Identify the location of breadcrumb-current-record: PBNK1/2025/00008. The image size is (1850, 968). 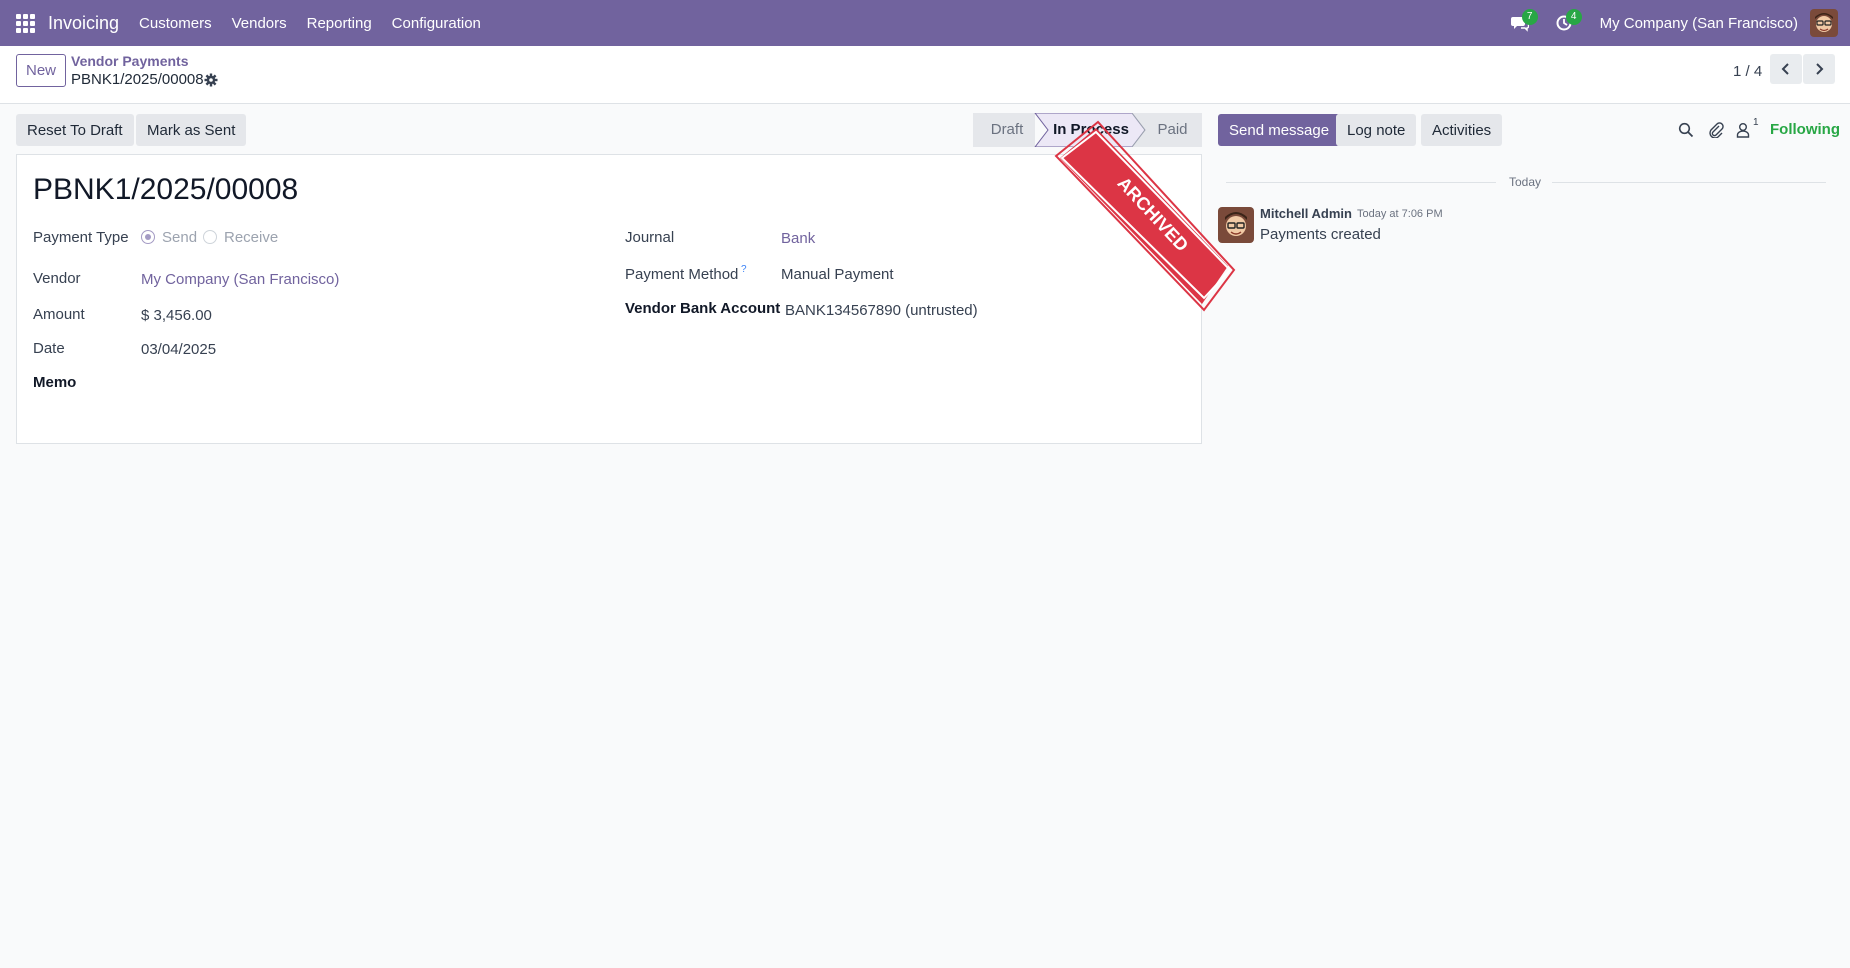
(137, 79).